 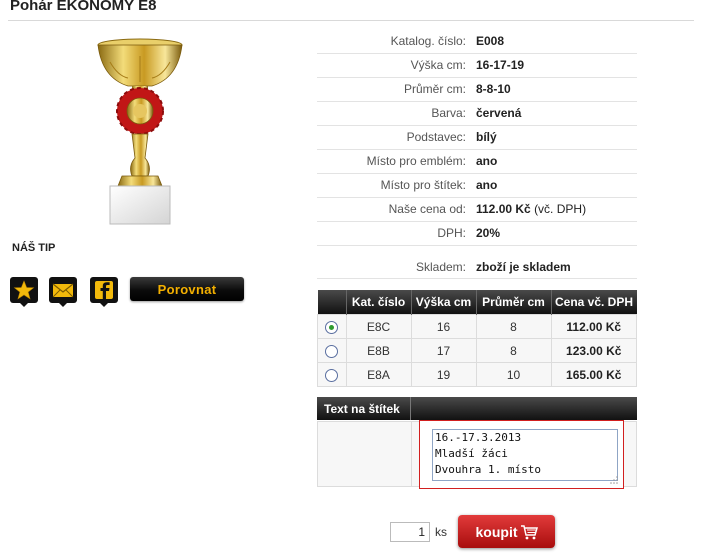 What do you see at coordinates (331, 302) in the screenshot?
I see `select-column-header` at bounding box center [331, 302].